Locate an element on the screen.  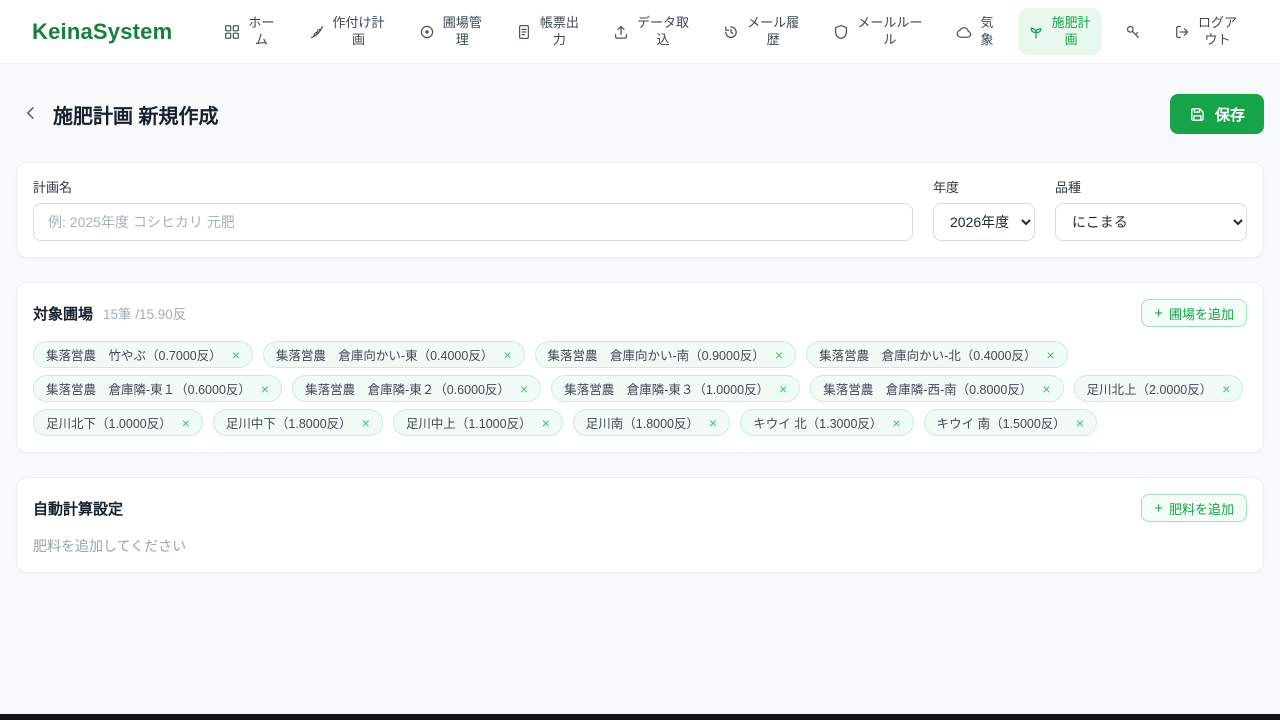
field-chip: 足川中下（1.8000反） × is located at coordinates (297, 422).